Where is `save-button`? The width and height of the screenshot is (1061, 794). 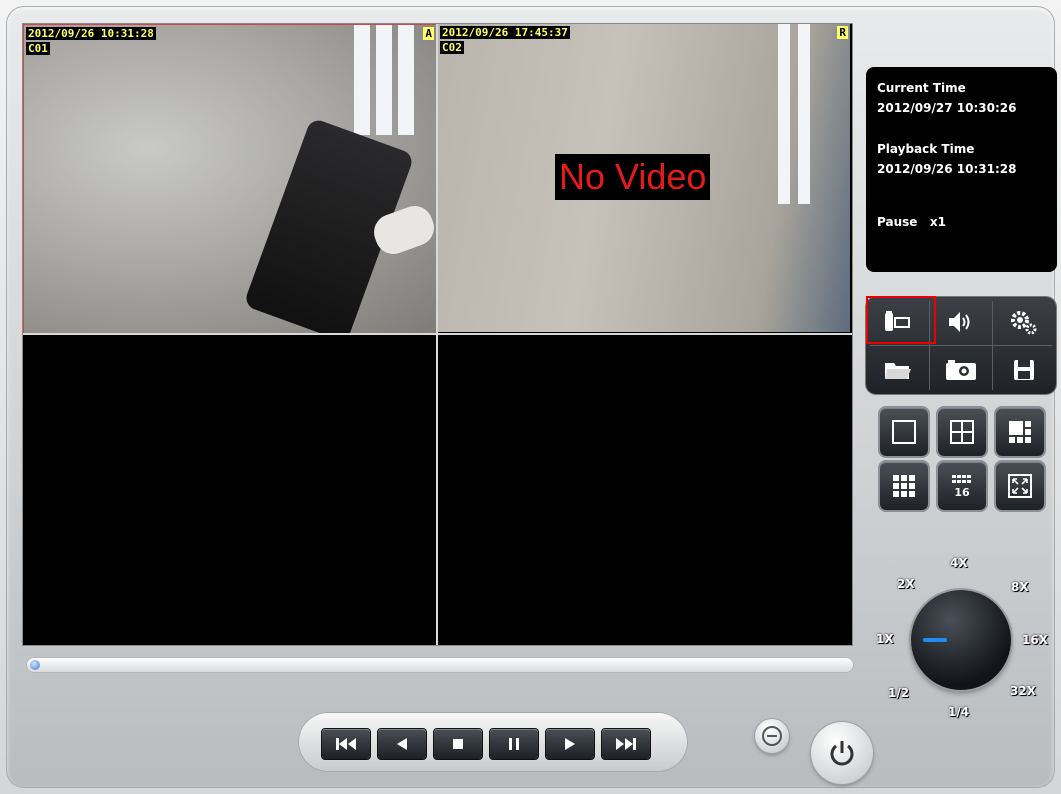
save-button is located at coordinates (1024, 369).